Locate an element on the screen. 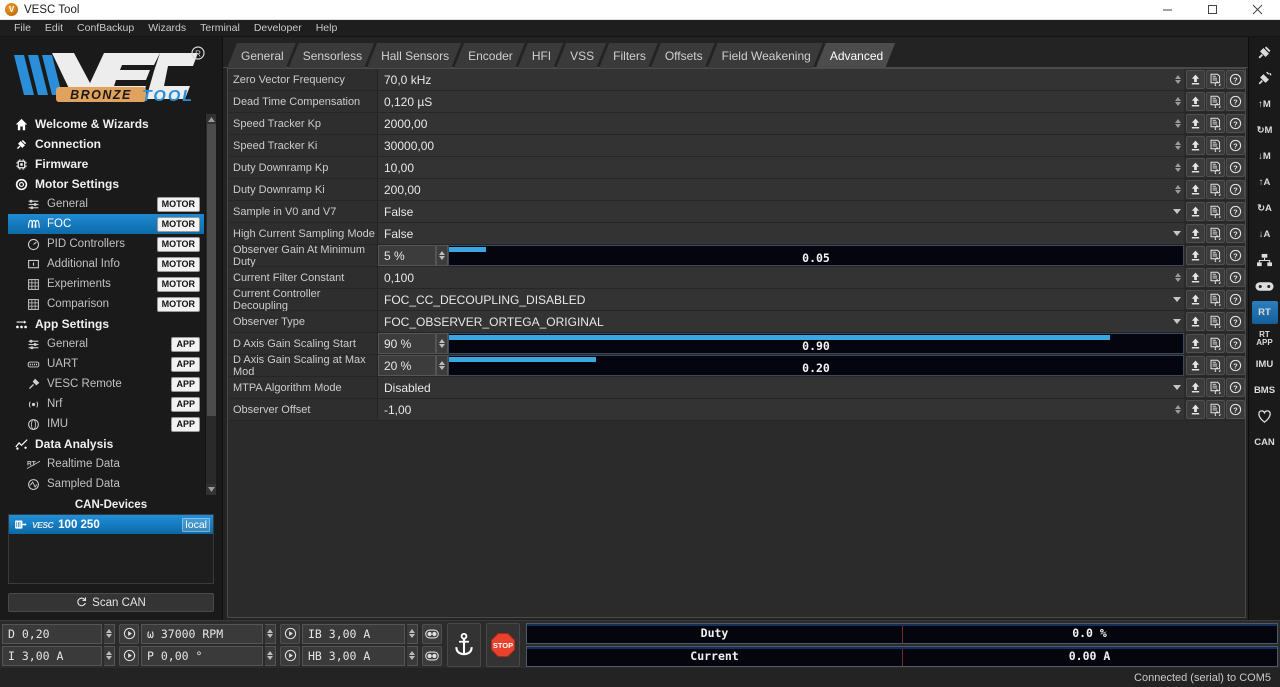 This screenshot has width=1280, height=687. write-motor-icon: ↑M is located at coordinates (1265, 104).